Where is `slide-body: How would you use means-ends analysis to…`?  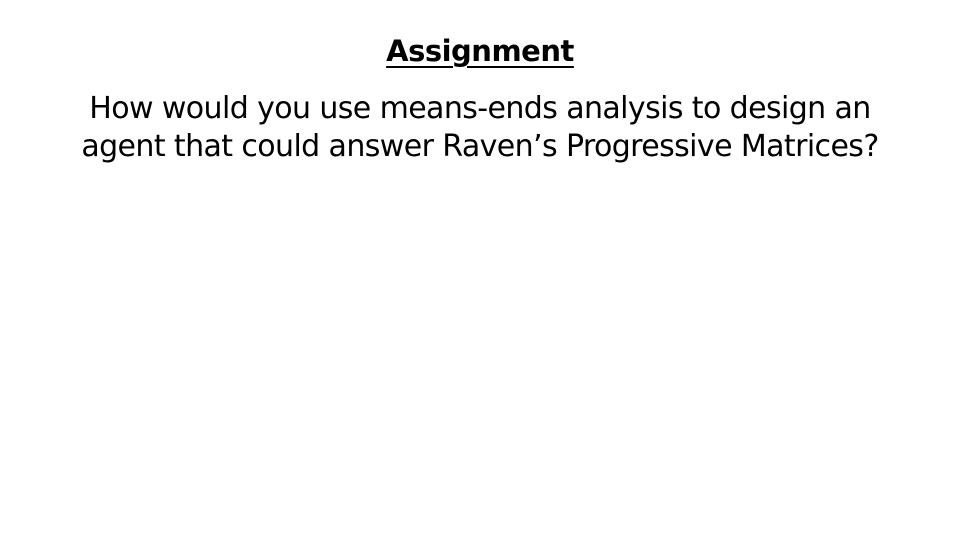
slide-body: How would you use means-ends analysis to… is located at coordinates (480, 128).